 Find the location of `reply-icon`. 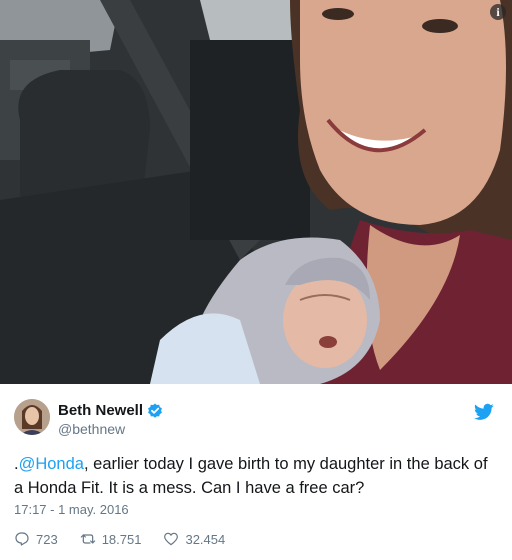

reply-icon is located at coordinates (22, 539).